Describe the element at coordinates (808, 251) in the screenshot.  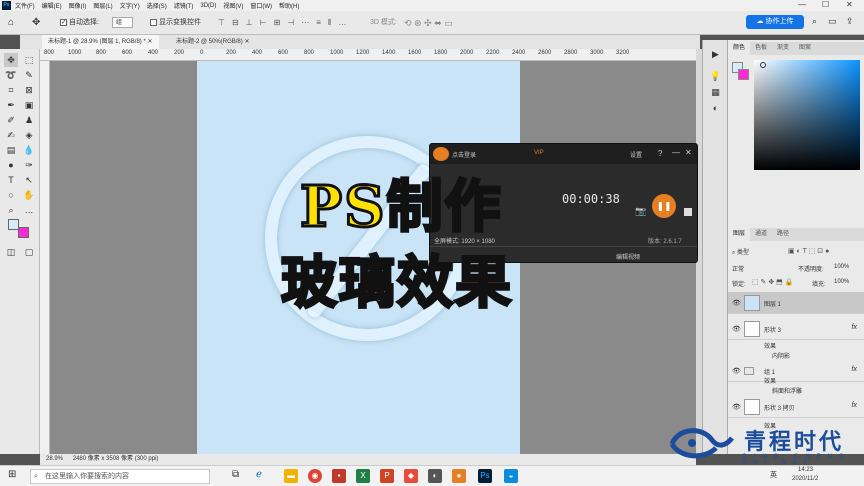
I see `filter-icons: ▣ ◐ T ⬚ ⊡ ●` at that location.